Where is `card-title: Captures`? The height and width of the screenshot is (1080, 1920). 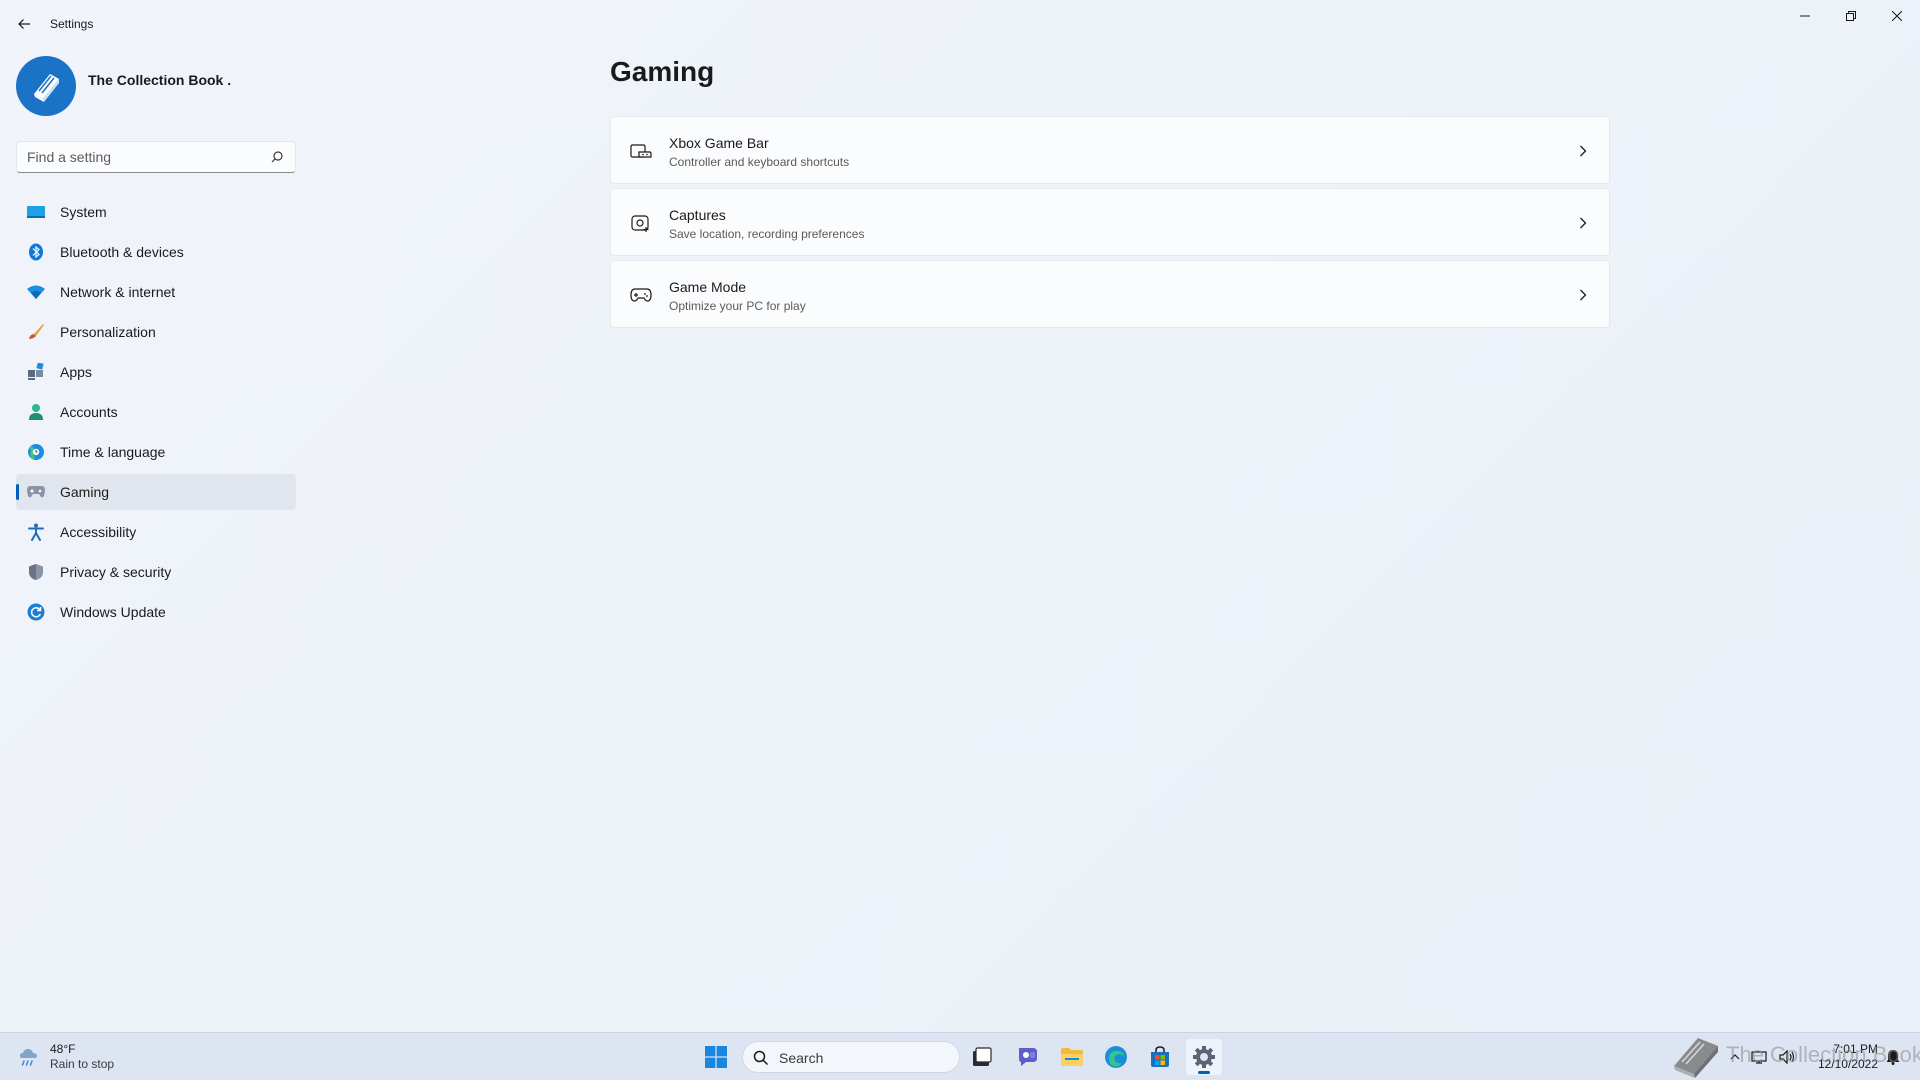
card-title: Captures is located at coordinates (697, 215).